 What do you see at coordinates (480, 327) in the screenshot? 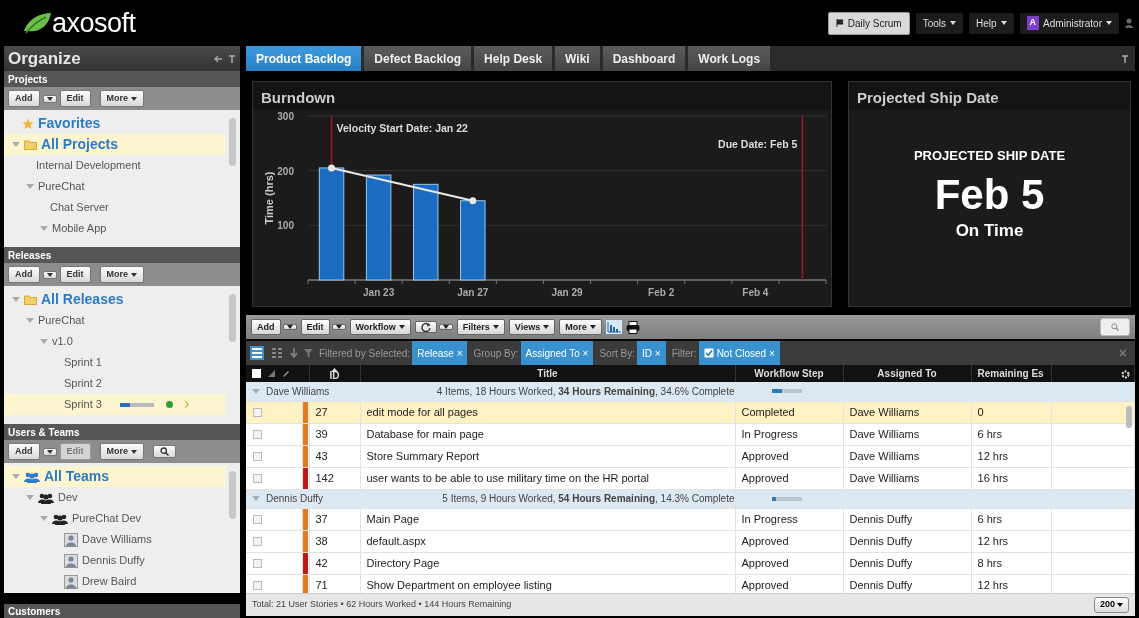
I see `menu-button: Filters` at bounding box center [480, 327].